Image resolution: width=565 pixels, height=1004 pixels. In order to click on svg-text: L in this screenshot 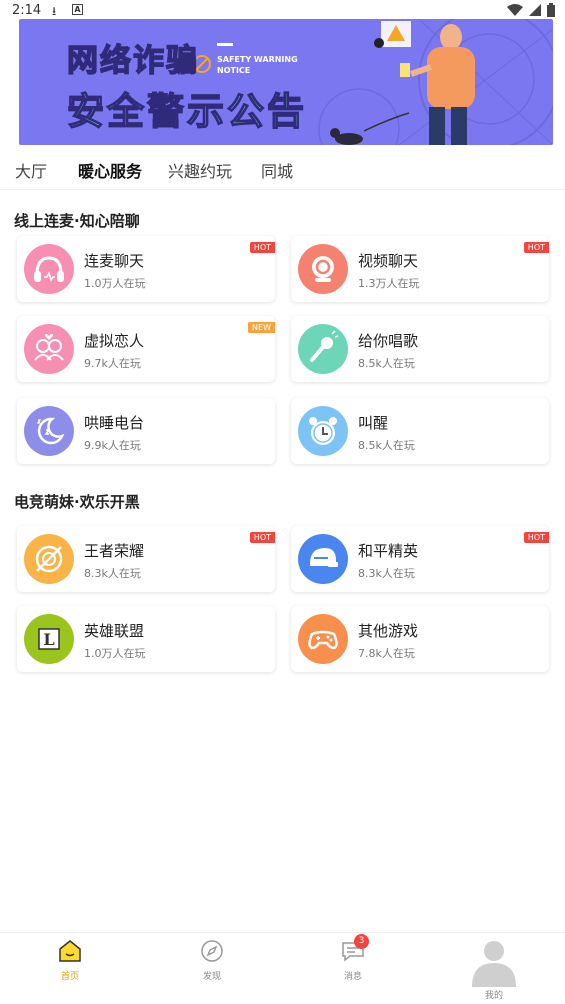, I will do `click(48, 639)`.